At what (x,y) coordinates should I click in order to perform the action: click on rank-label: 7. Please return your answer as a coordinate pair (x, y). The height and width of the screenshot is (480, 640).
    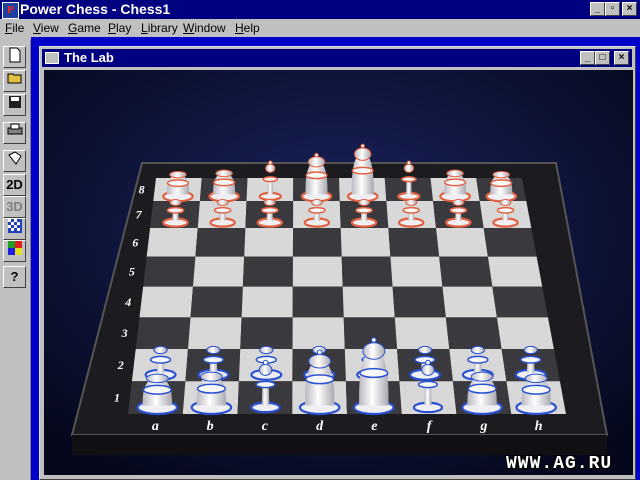
    Looking at the image, I should click on (139, 214).